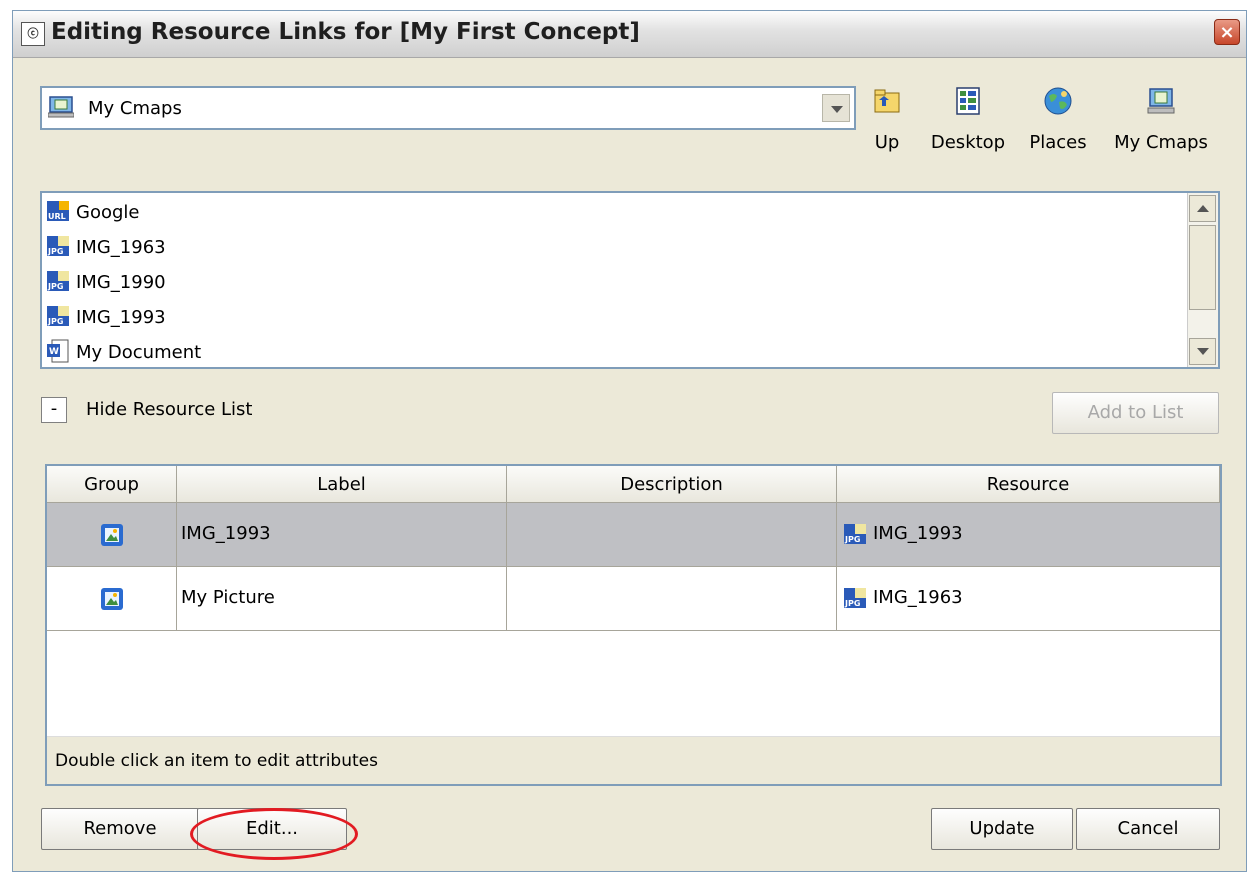 Image resolution: width=1259 pixels, height=872 pixels. I want to click on column-header-description: Description, so click(672, 484).